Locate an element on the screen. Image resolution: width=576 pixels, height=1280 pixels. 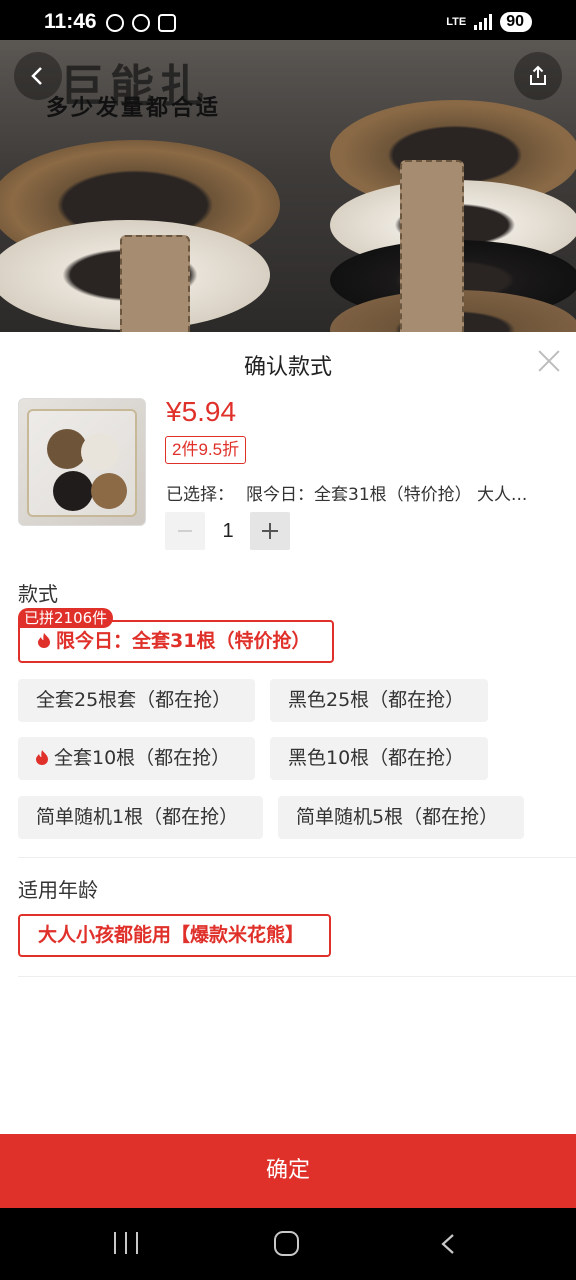
nav-back-icon is located at coordinates (448, 1244).